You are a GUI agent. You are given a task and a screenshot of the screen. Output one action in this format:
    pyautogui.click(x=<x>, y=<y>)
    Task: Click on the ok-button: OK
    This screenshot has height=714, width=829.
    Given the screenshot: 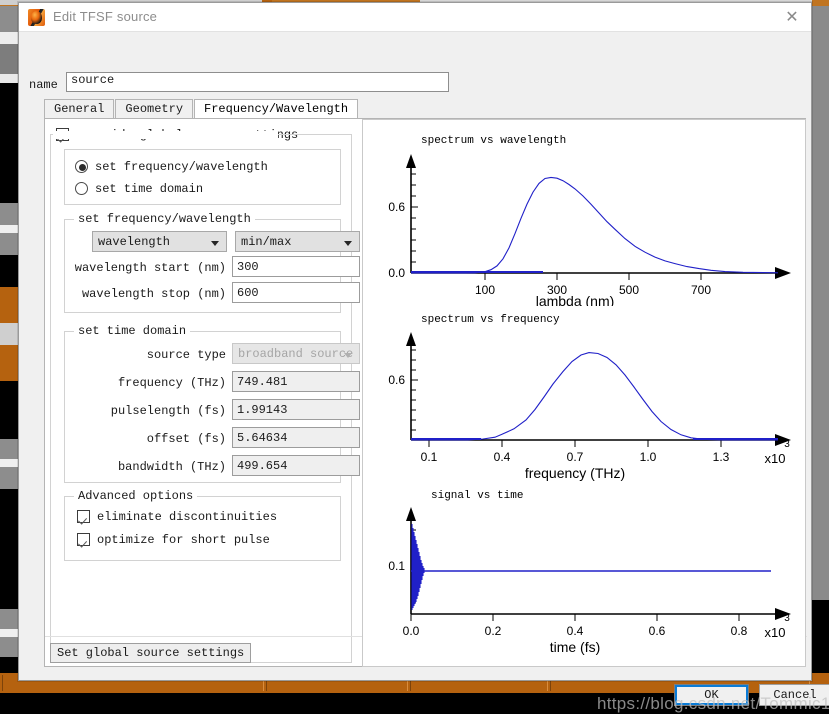 What is the action you would take?
    pyautogui.click(x=711, y=695)
    